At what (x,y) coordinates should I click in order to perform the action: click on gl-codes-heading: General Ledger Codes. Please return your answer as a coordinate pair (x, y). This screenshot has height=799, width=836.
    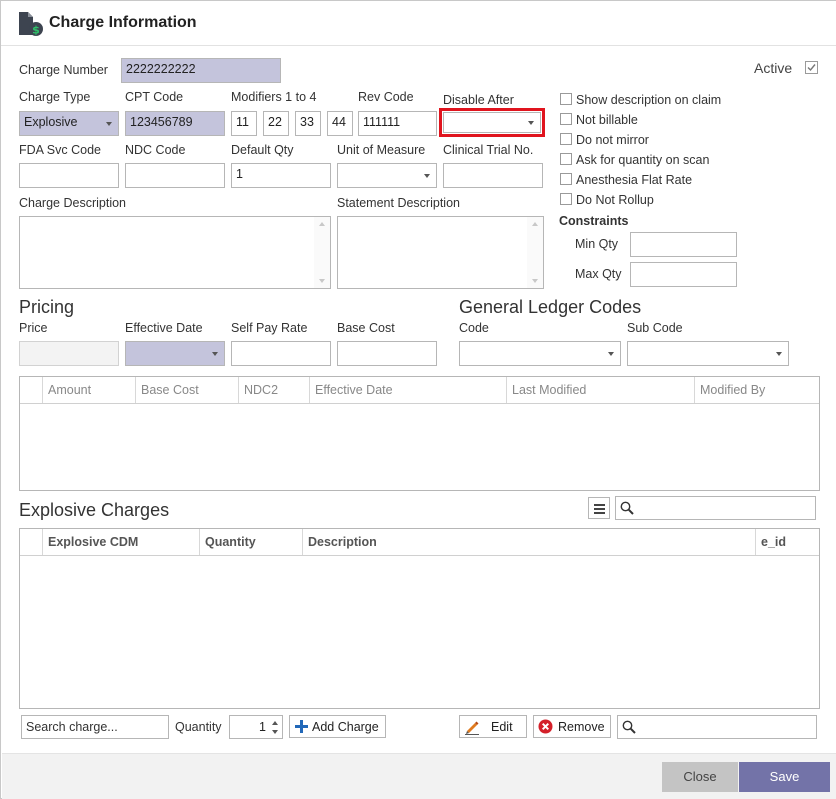
    Looking at the image, I should click on (550, 307).